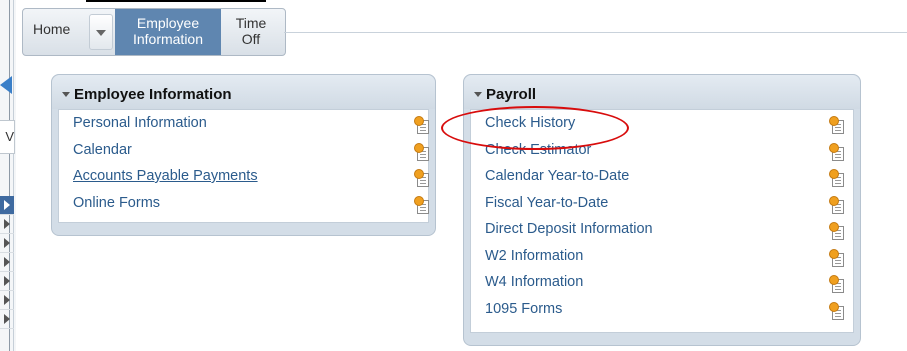 This screenshot has width=907, height=351. What do you see at coordinates (523, 309) in the screenshot?
I see `1095-forms-link: 1095 Forms` at bounding box center [523, 309].